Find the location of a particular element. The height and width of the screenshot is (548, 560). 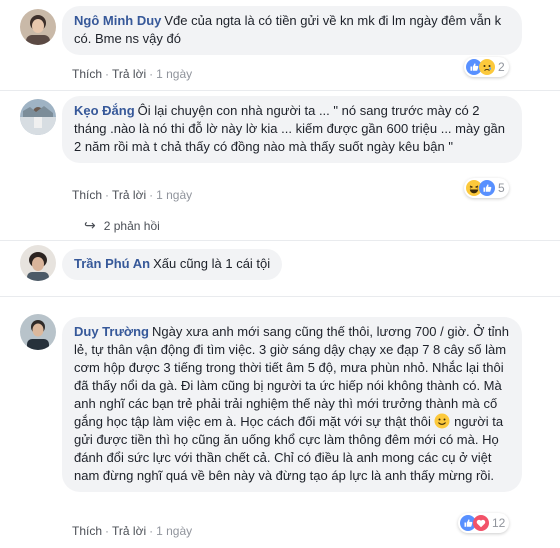

replies-count: 2 phản hồi is located at coordinates (131, 225).